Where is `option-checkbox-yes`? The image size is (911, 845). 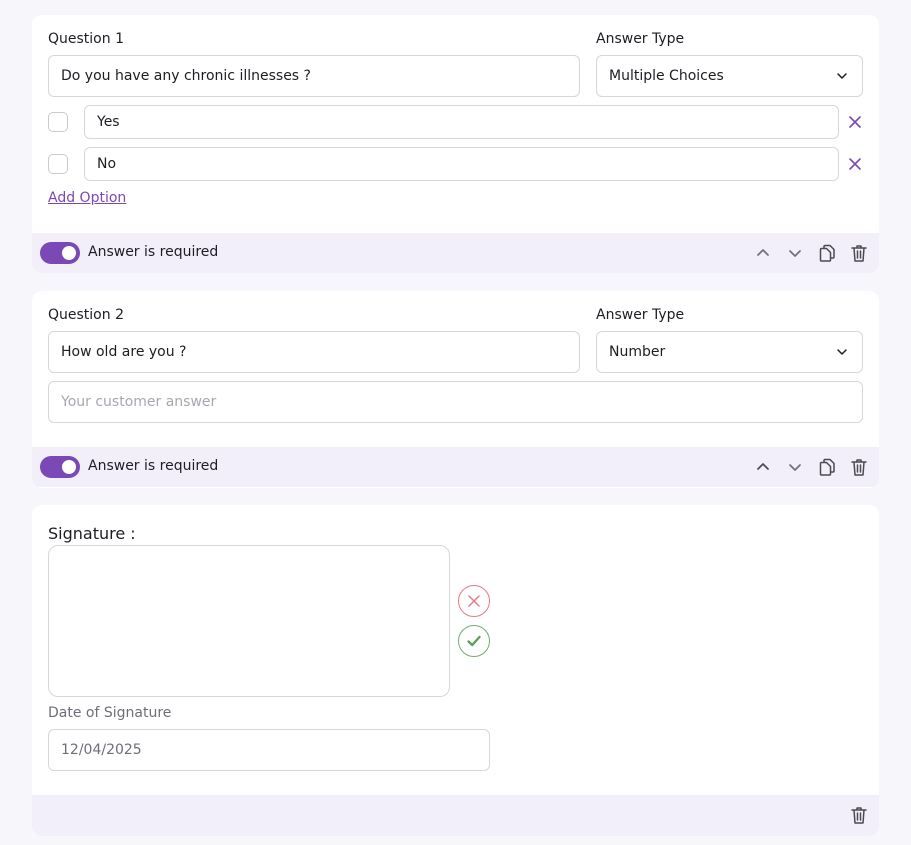 option-checkbox-yes is located at coordinates (58, 122).